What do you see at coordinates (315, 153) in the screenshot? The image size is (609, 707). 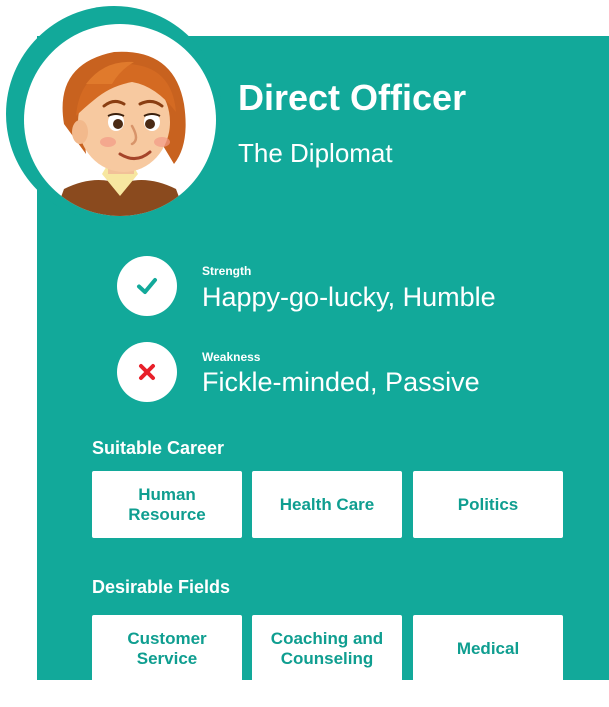 I see `profile-subtitle: The Diplomat` at bounding box center [315, 153].